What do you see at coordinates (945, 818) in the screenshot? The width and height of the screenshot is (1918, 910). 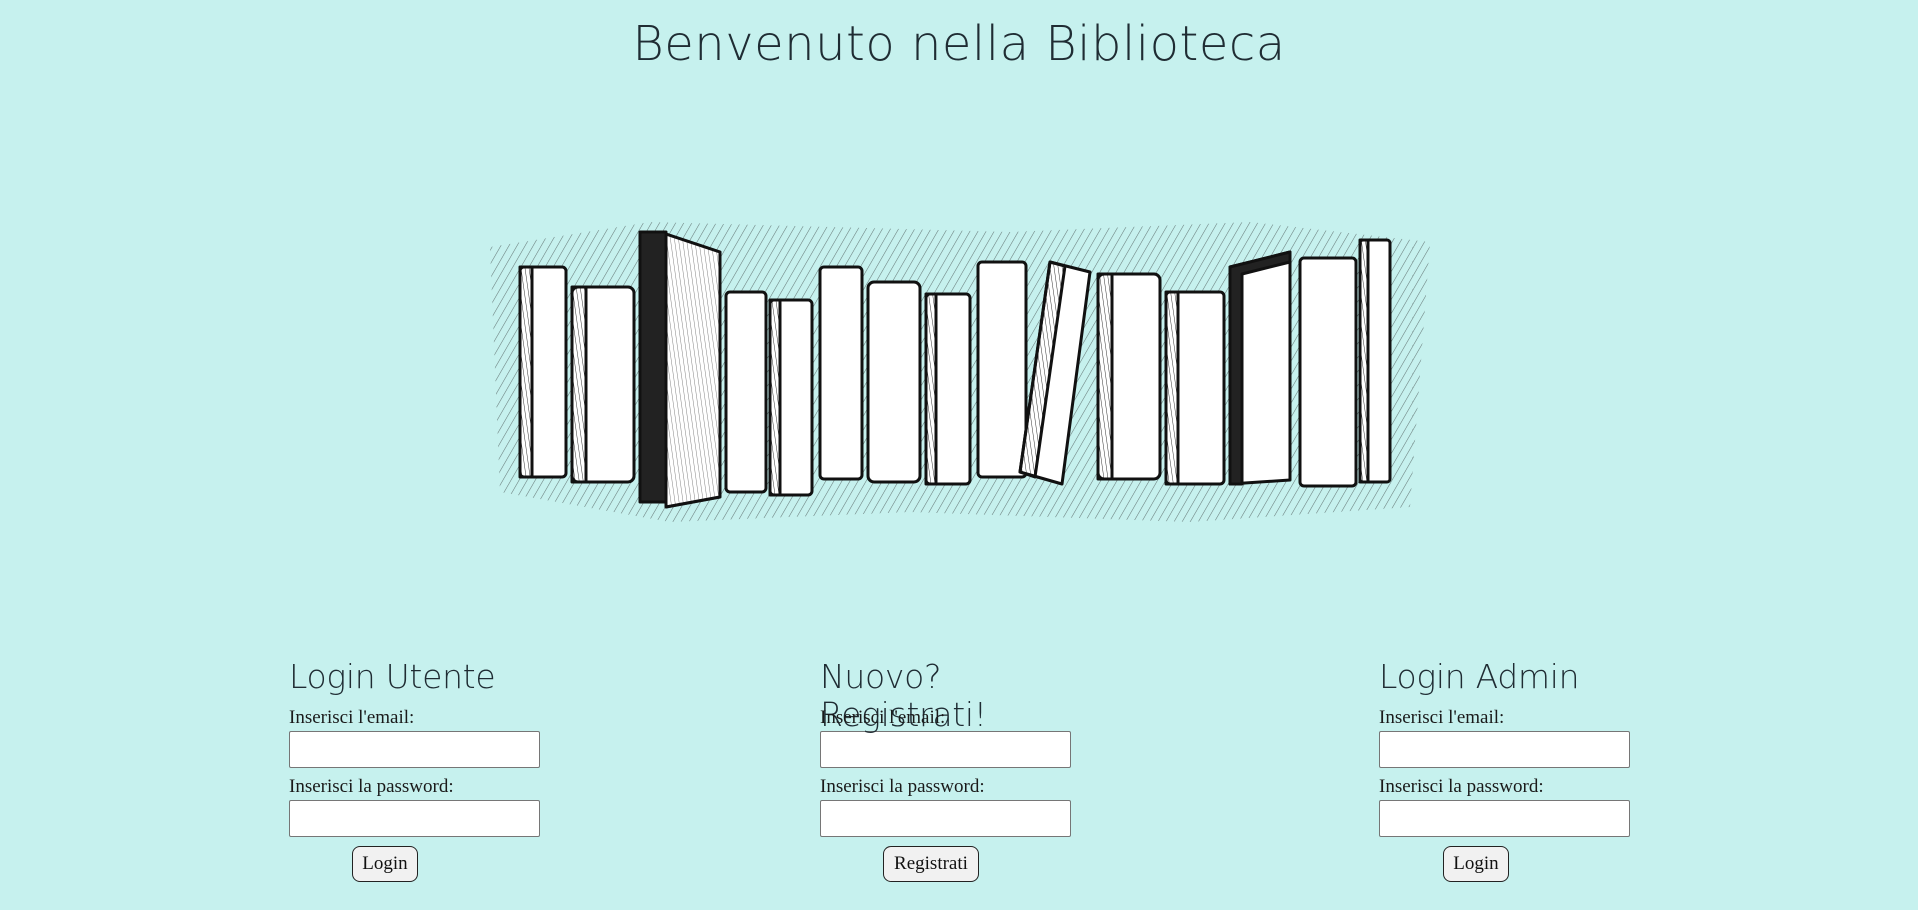 I see `register-password-input` at bounding box center [945, 818].